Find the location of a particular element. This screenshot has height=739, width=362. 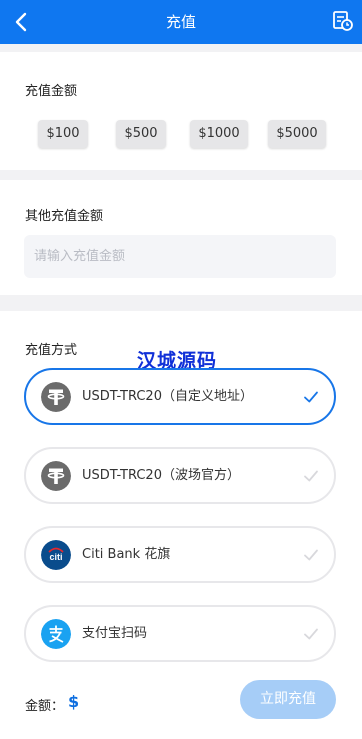

submit-recharge-button: 立即充值 is located at coordinates (288, 699).